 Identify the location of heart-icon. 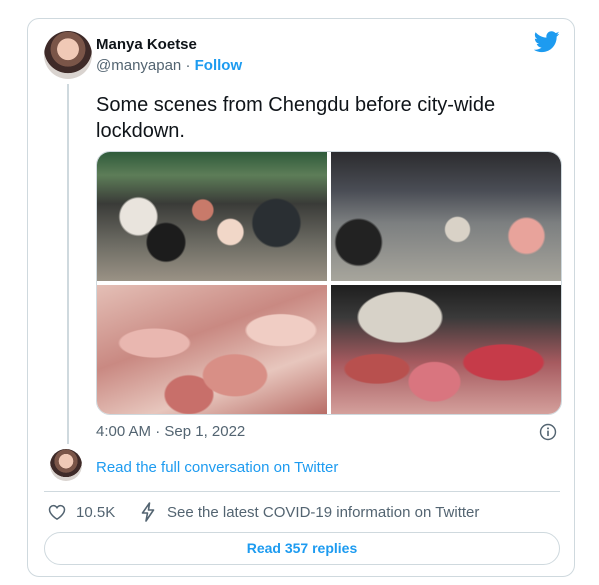
(57, 512).